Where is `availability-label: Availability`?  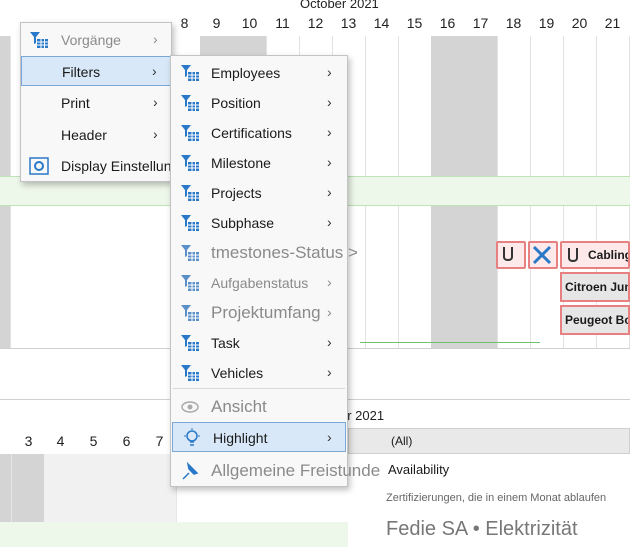
availability-label: Availability is located at coordinates (419, 469).